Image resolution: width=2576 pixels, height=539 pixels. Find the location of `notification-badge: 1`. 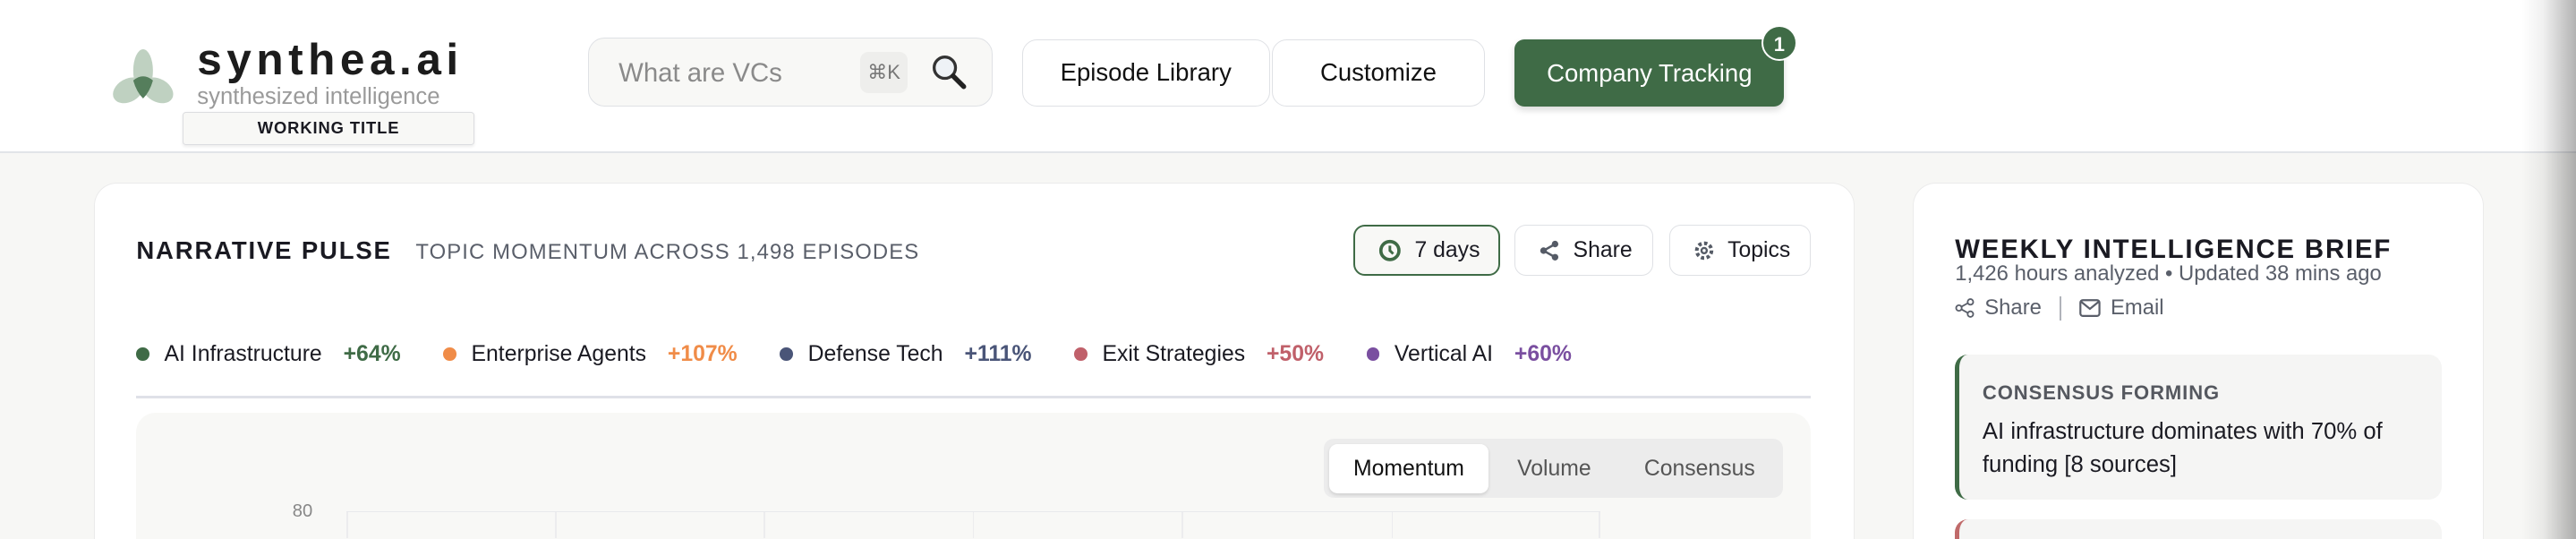

notification-badge: 1 is located at coordinates (1779, 42).